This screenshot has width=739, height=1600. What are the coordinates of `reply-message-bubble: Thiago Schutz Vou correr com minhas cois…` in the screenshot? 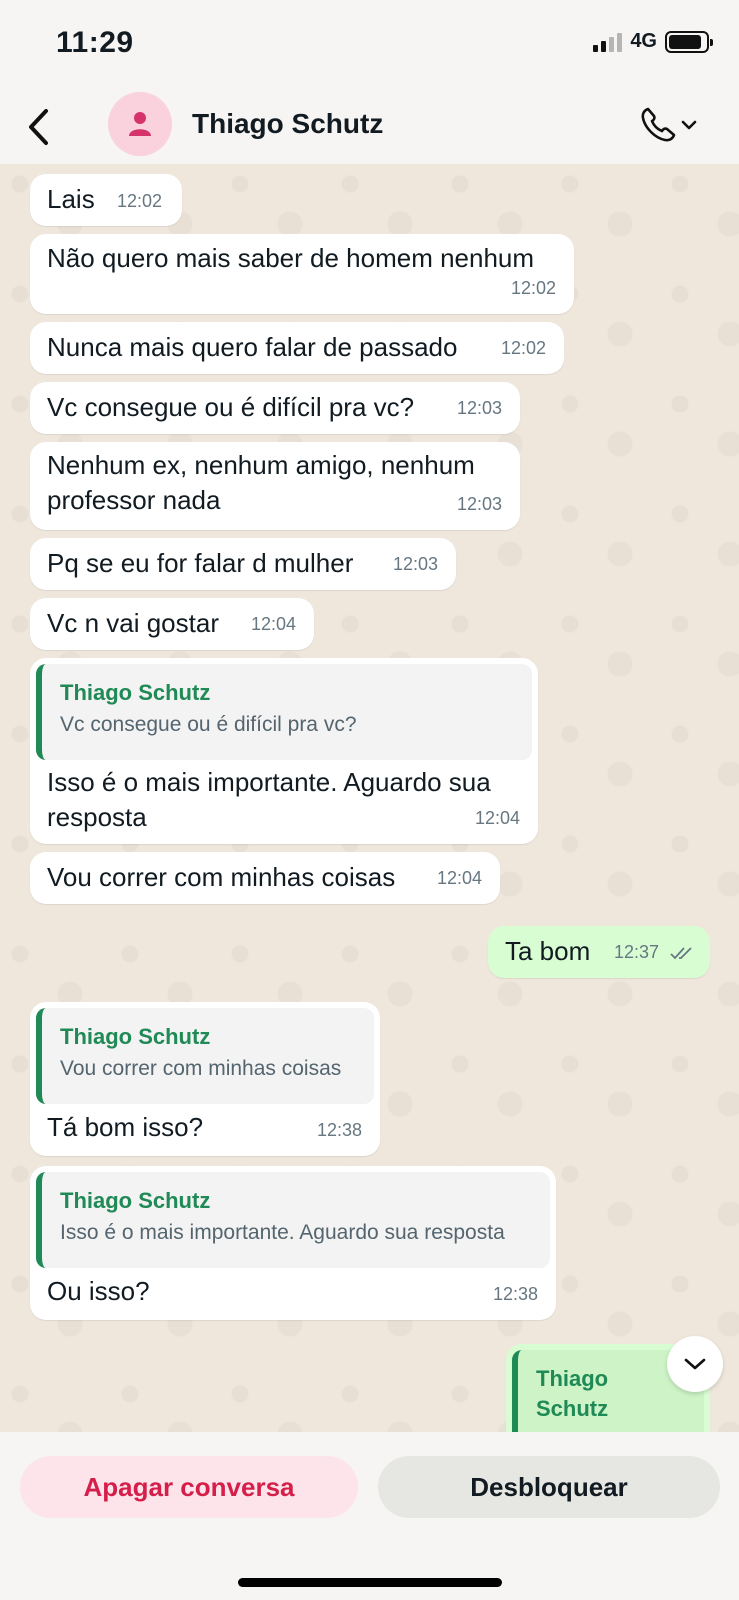 It's located at (205, 1079).